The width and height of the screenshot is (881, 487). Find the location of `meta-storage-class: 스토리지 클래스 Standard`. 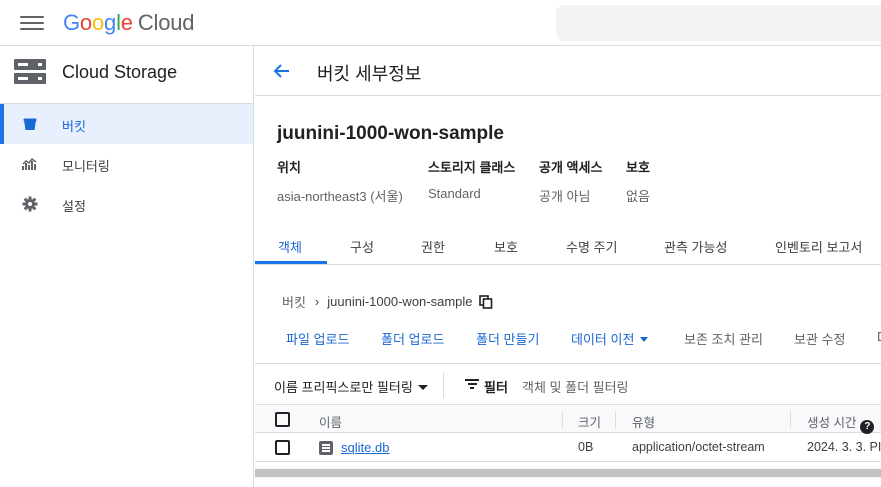

meta-storage-class: 스토리지 클래스 Standard is located at coordinates (471, 179).